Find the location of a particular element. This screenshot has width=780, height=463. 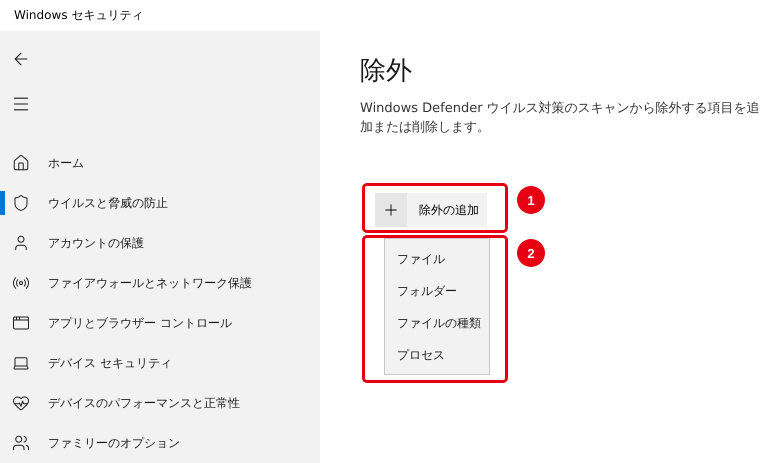

page-title: 除外 is located at coordinates (386, 71).